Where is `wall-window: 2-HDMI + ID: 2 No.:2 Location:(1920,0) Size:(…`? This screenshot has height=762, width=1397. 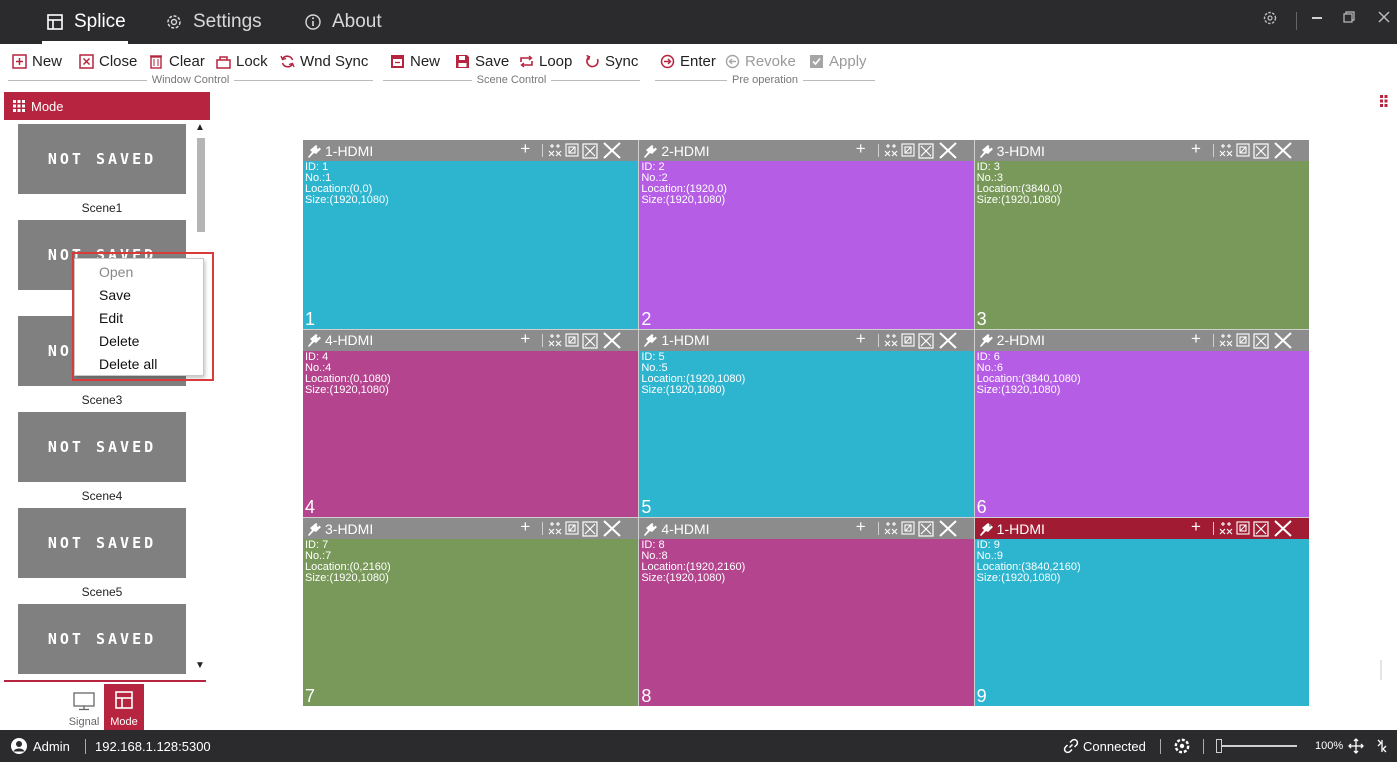 wall-window: 2-HDMI + ID: 2 No.:2 Location:(1920,0) Size:(… is located at coordinates (806, 234).